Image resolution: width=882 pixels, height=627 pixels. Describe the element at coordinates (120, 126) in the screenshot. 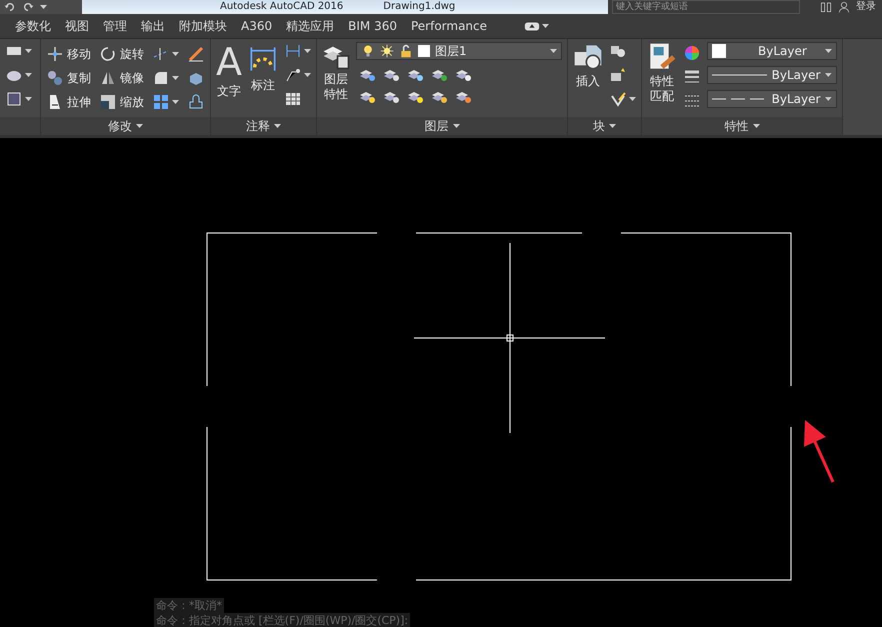

I see `panel-title: 修改` at that location.